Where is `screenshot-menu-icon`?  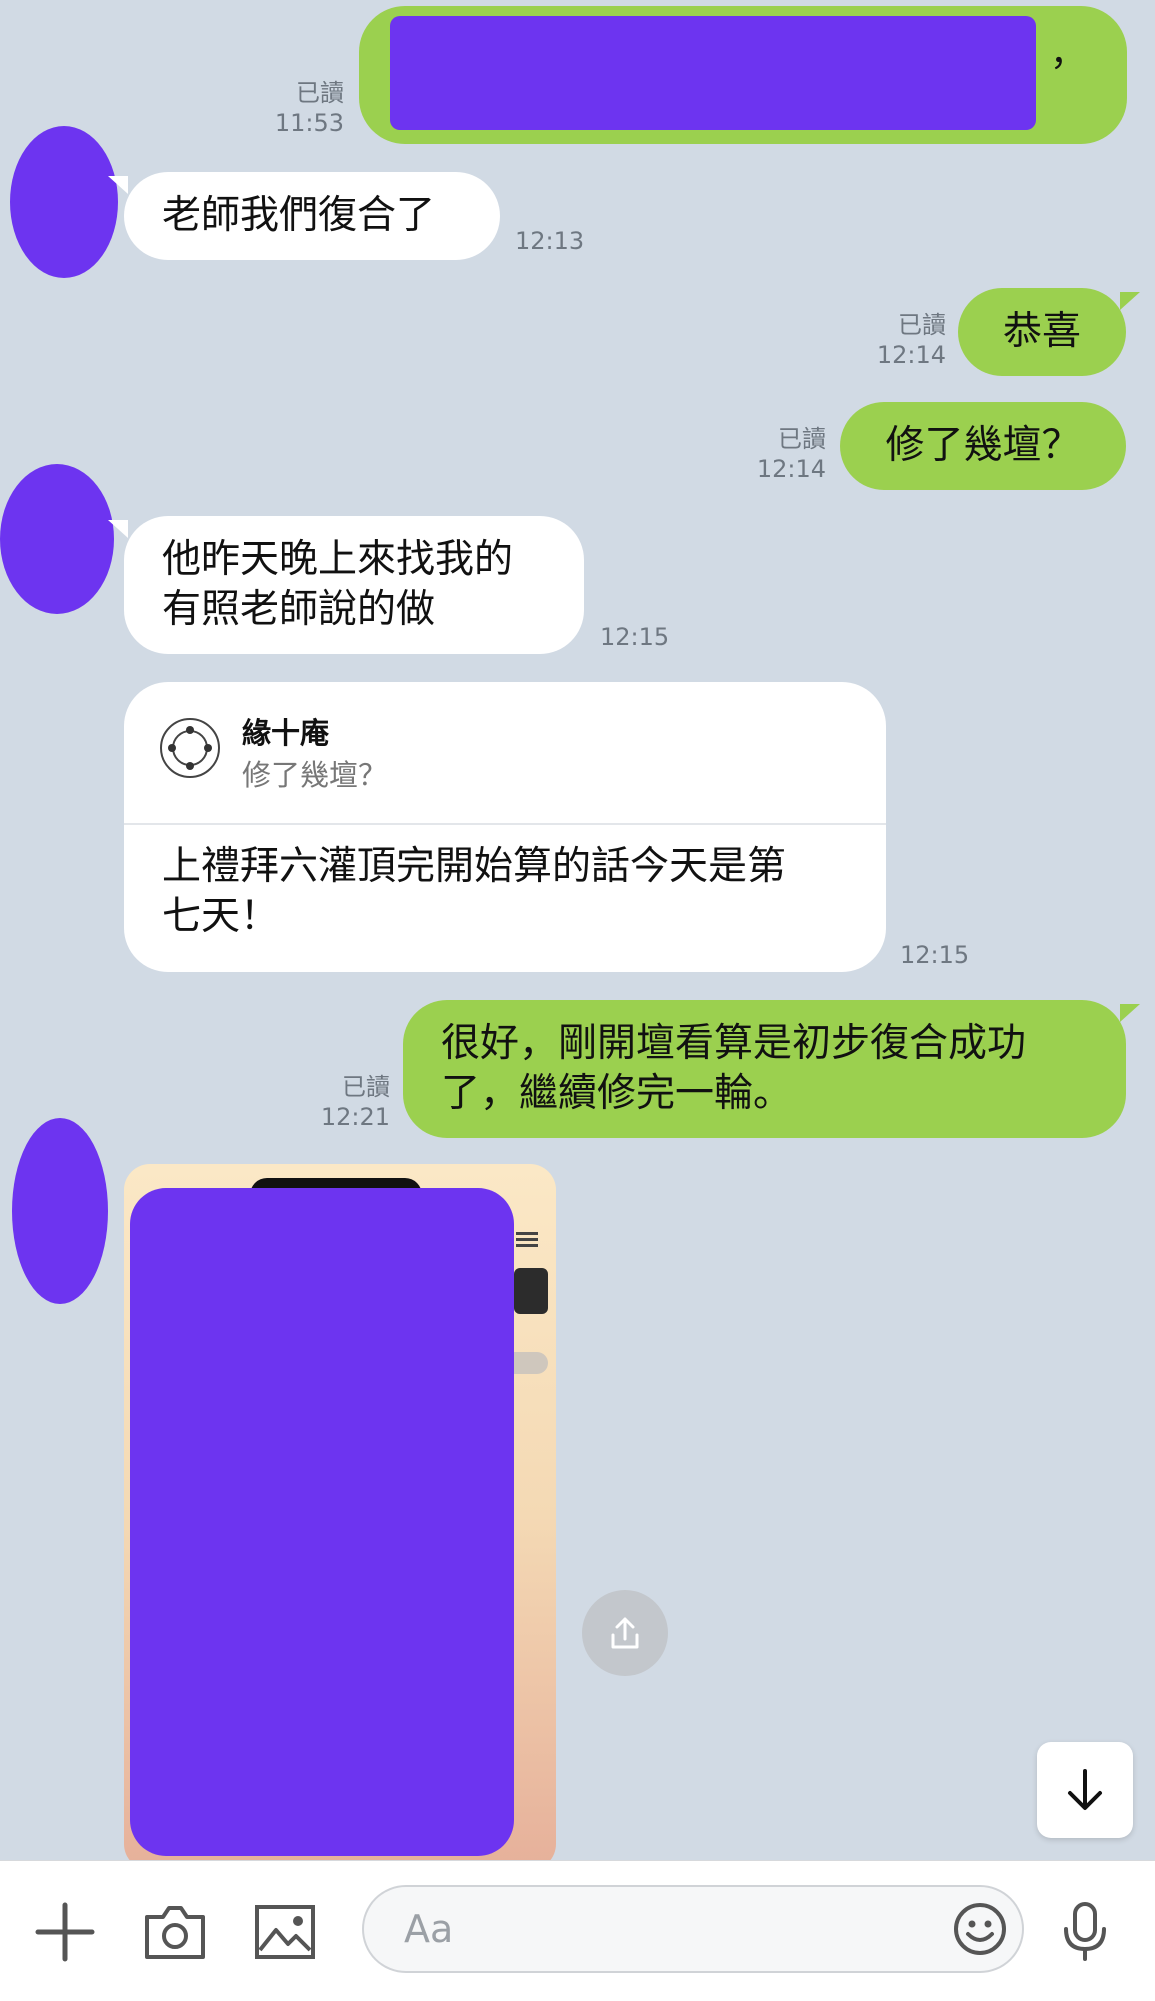 screenshot-menu-icon is located at coordinates (527, 1233).